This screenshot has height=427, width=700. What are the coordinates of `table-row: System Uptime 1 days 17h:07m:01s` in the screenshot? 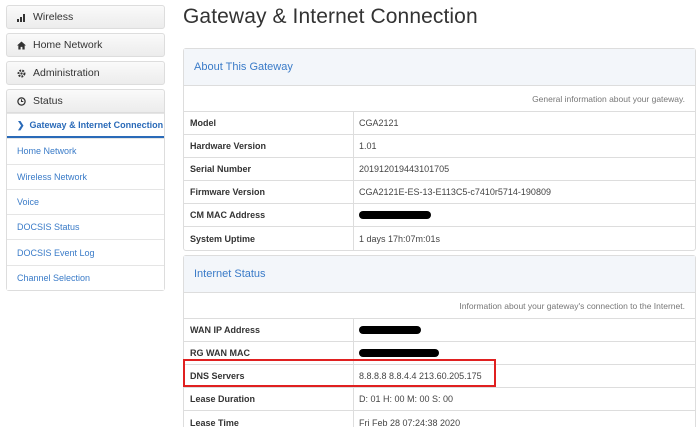 It's located at (439, 238).